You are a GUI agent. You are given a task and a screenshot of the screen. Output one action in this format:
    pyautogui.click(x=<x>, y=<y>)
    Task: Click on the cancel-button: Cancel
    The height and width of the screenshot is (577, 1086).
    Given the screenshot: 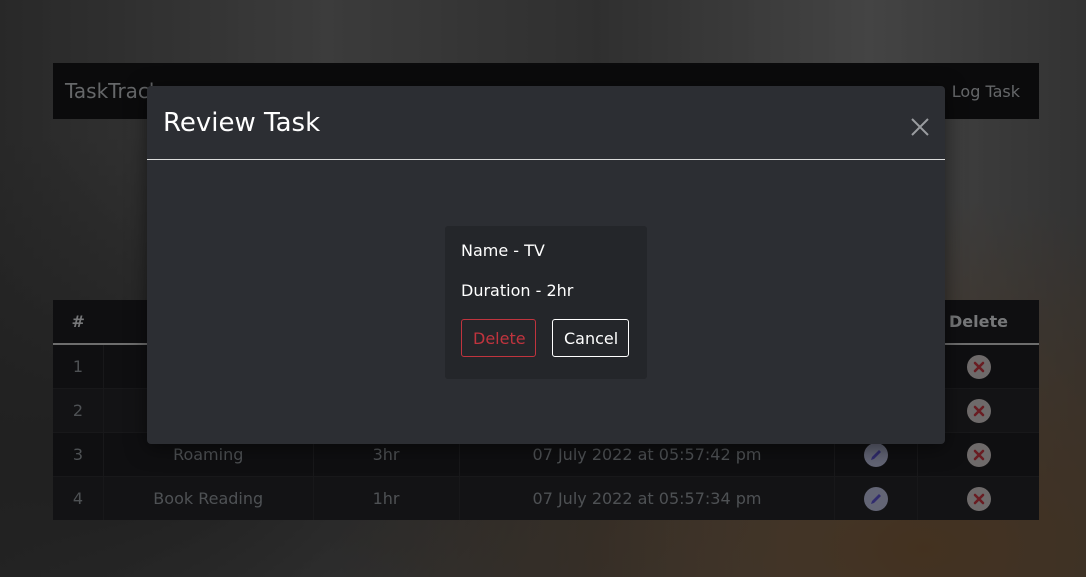 What is the action you would take?
    pyautogui.click(x=590, y=338)
    